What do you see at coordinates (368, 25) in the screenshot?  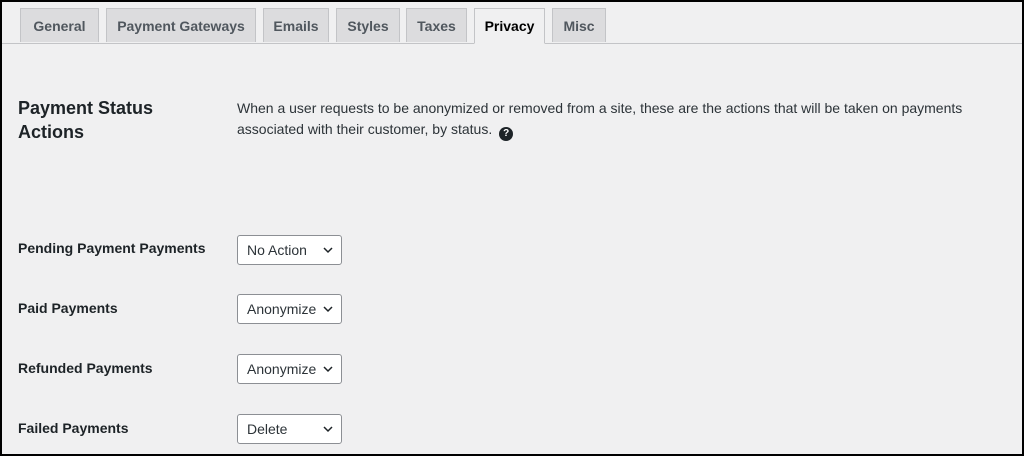 I see `tab-styles: Styles` at bounding box center [368, 25].